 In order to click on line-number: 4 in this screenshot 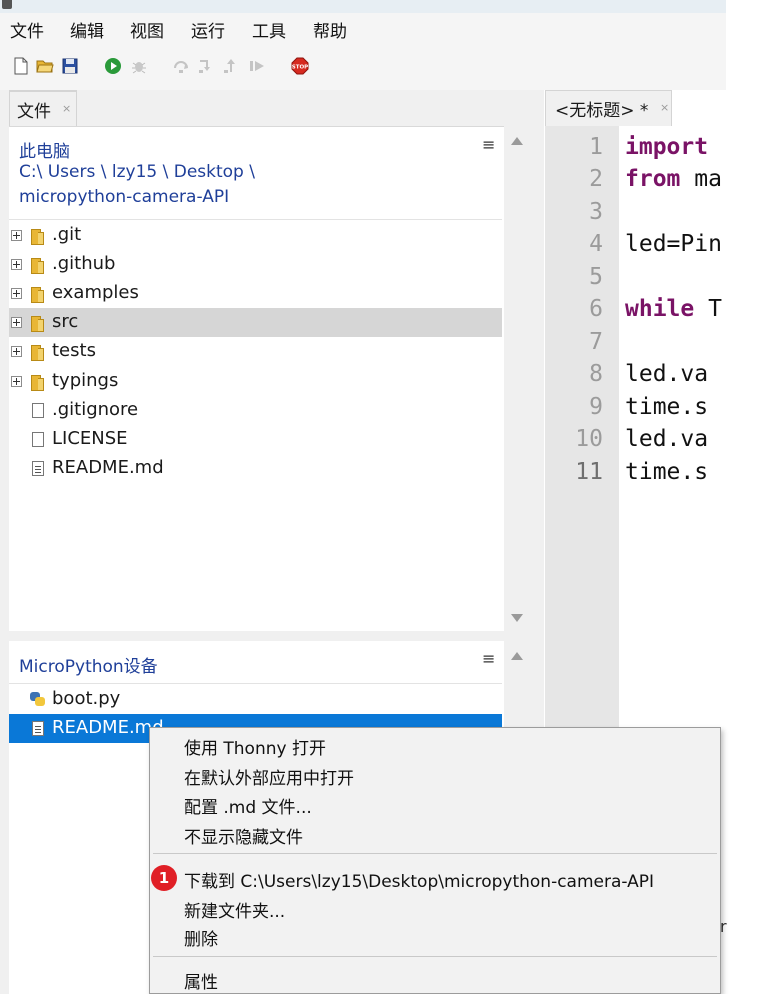, I will do `click(596, 244)`.